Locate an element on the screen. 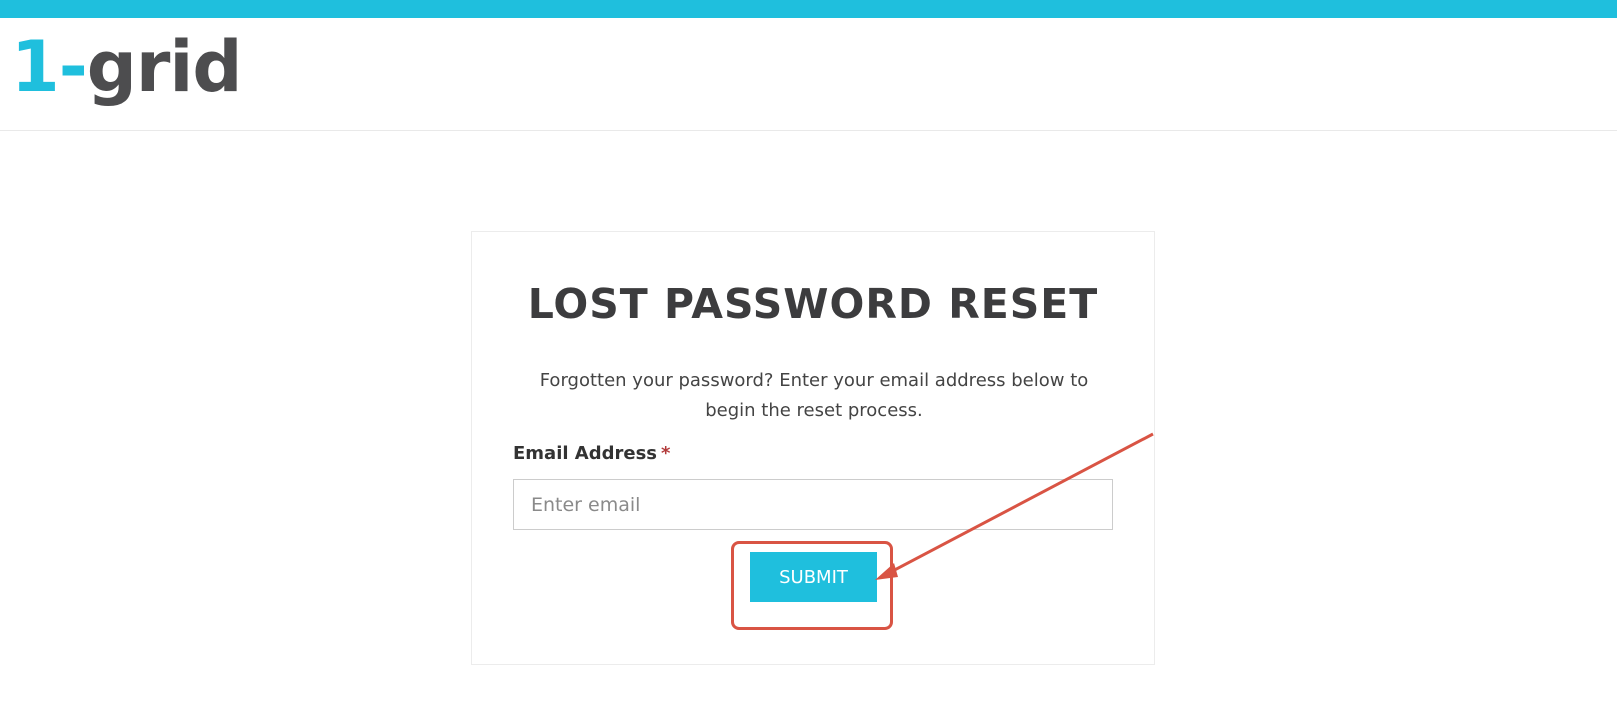  page-title: LOST PASSWORD RESET is located at coordinates (813, 304).